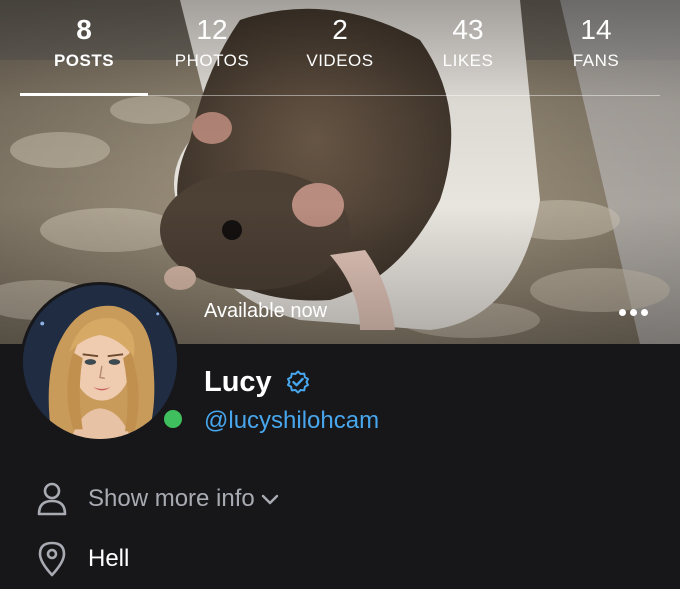  What do you see at coordinates (52, 559) in the screenshot?
I see `location-pin-icon` at bounding box center [52, 559].